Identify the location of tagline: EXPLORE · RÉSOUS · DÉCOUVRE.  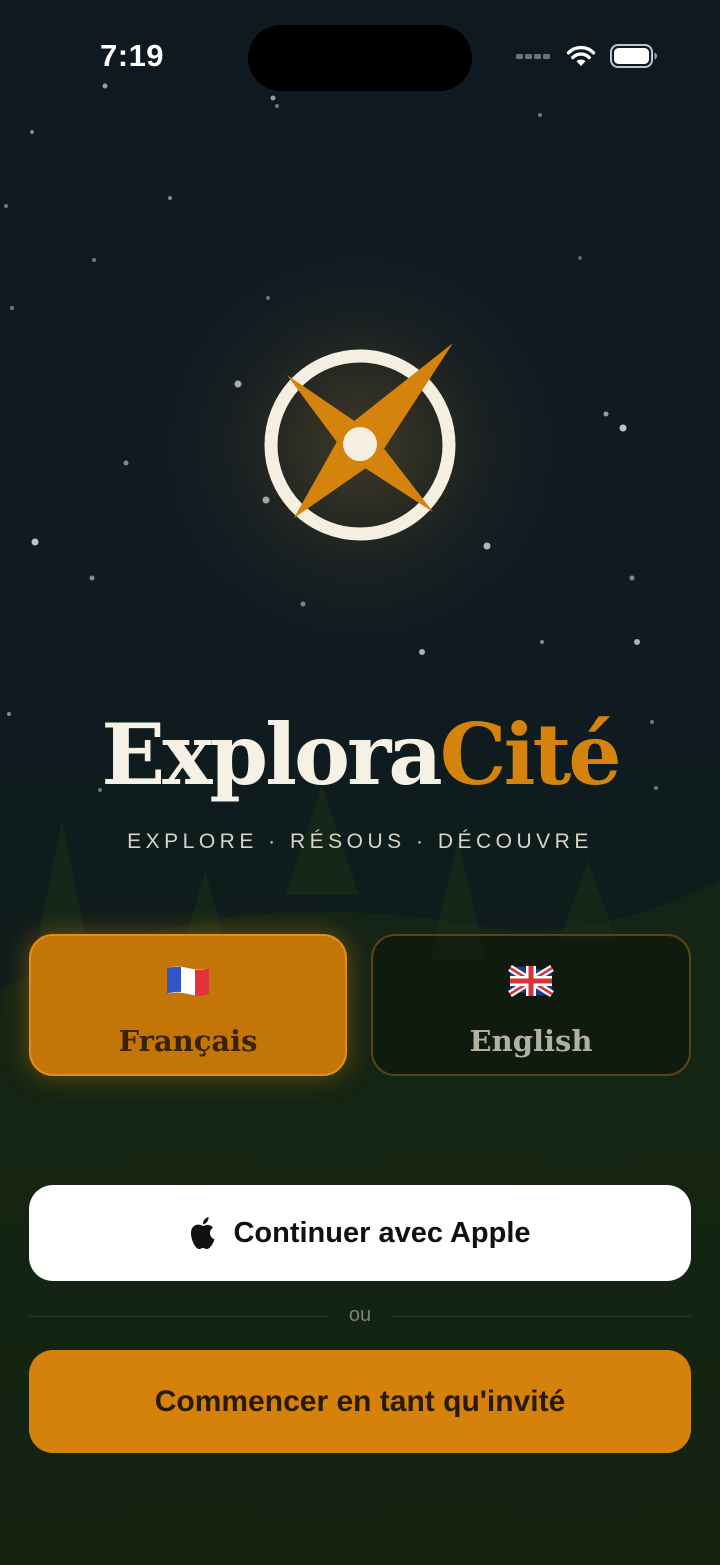
(360, 841).